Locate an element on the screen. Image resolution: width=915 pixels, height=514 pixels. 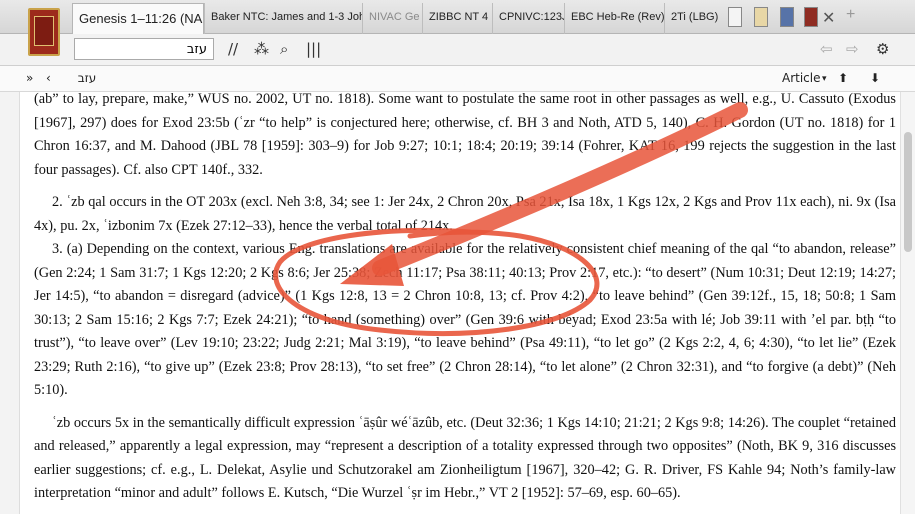
text-line: VT 2 [1952]: 57–69, esp. 60–65). is located at coordinates (584, 493).